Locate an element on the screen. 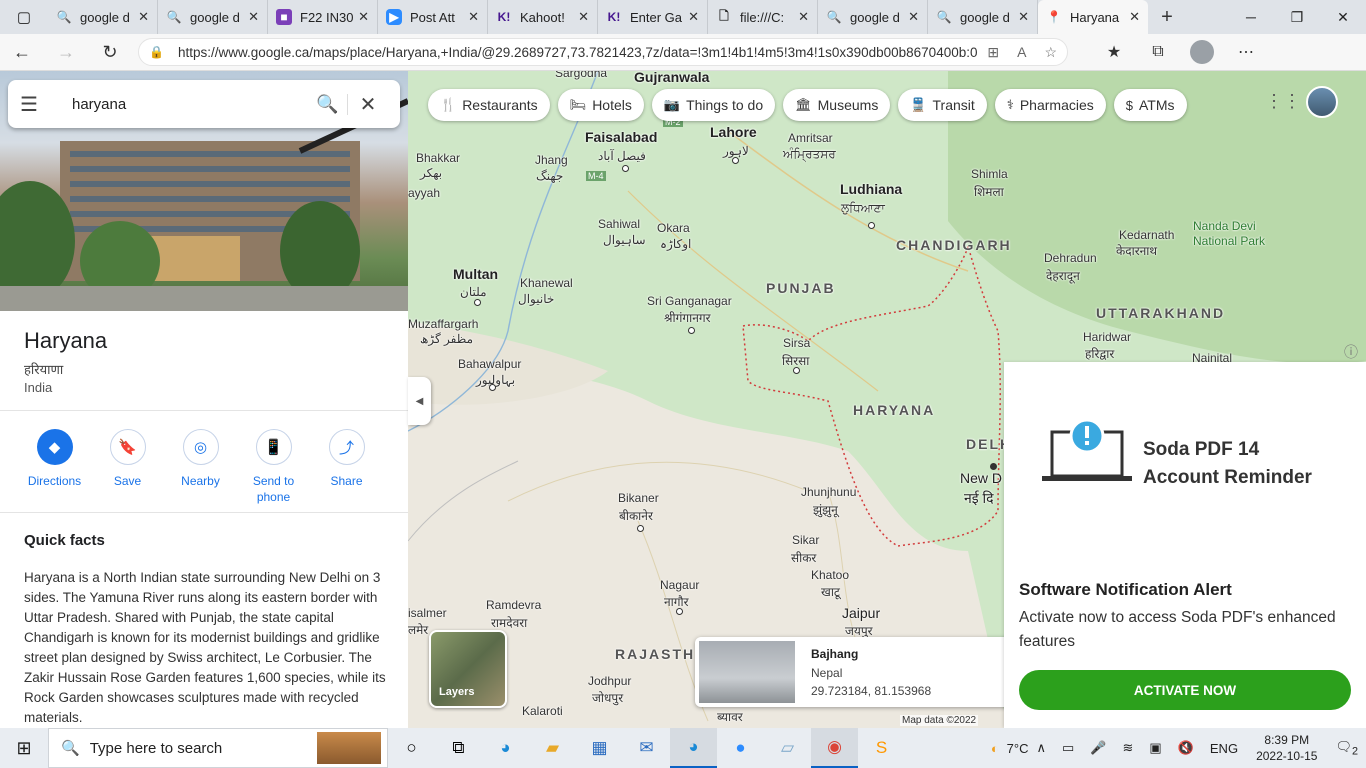 Image resolution: width=1366 pixels, height=768 pixels. taskbar-search: 🔍 Type here to search is located at coordinates (218, 748).